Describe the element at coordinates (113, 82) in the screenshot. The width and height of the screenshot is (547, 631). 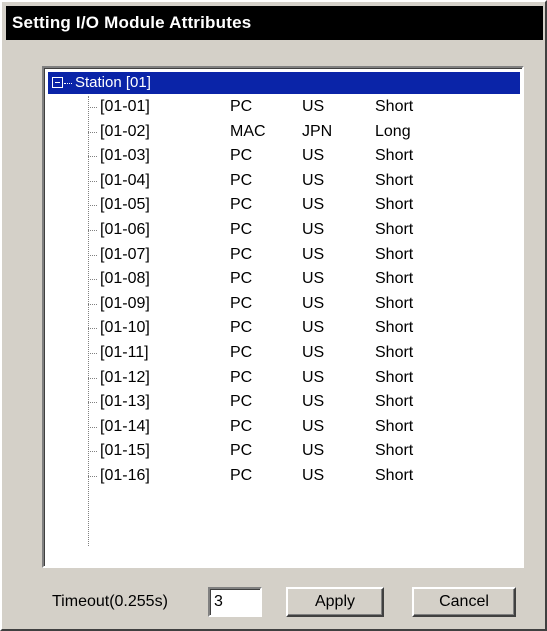
I see `station-label: Station [01]` at that location.